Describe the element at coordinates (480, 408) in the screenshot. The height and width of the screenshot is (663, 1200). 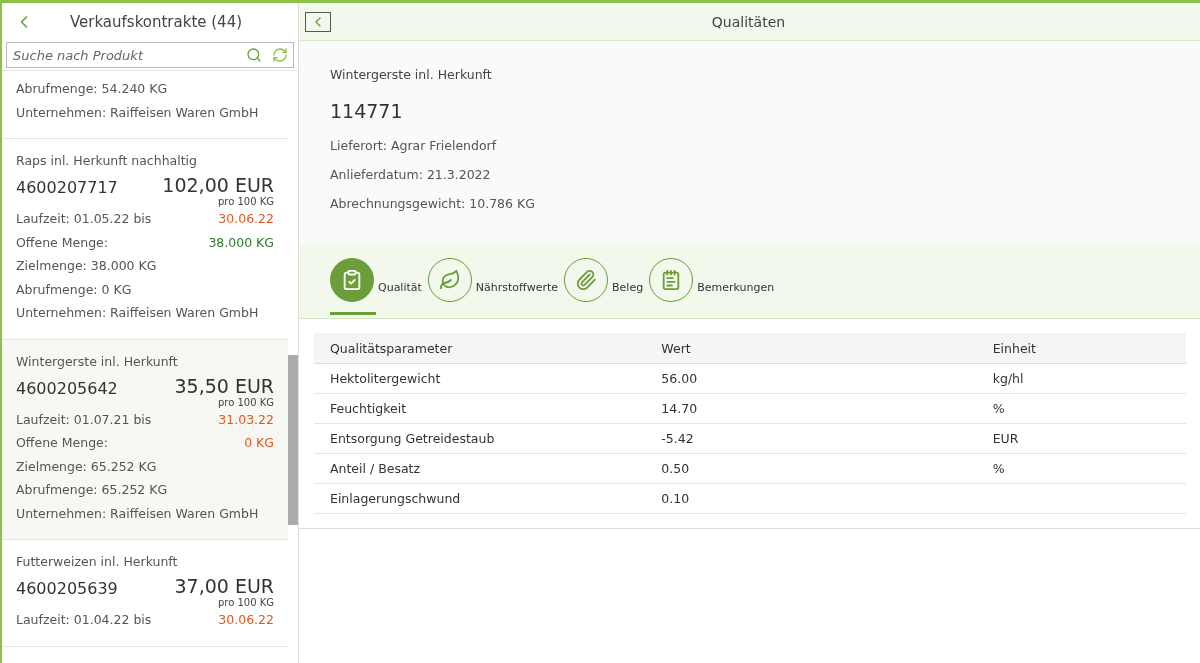
I see `table-cell: Feuchtigkeit` at that location.